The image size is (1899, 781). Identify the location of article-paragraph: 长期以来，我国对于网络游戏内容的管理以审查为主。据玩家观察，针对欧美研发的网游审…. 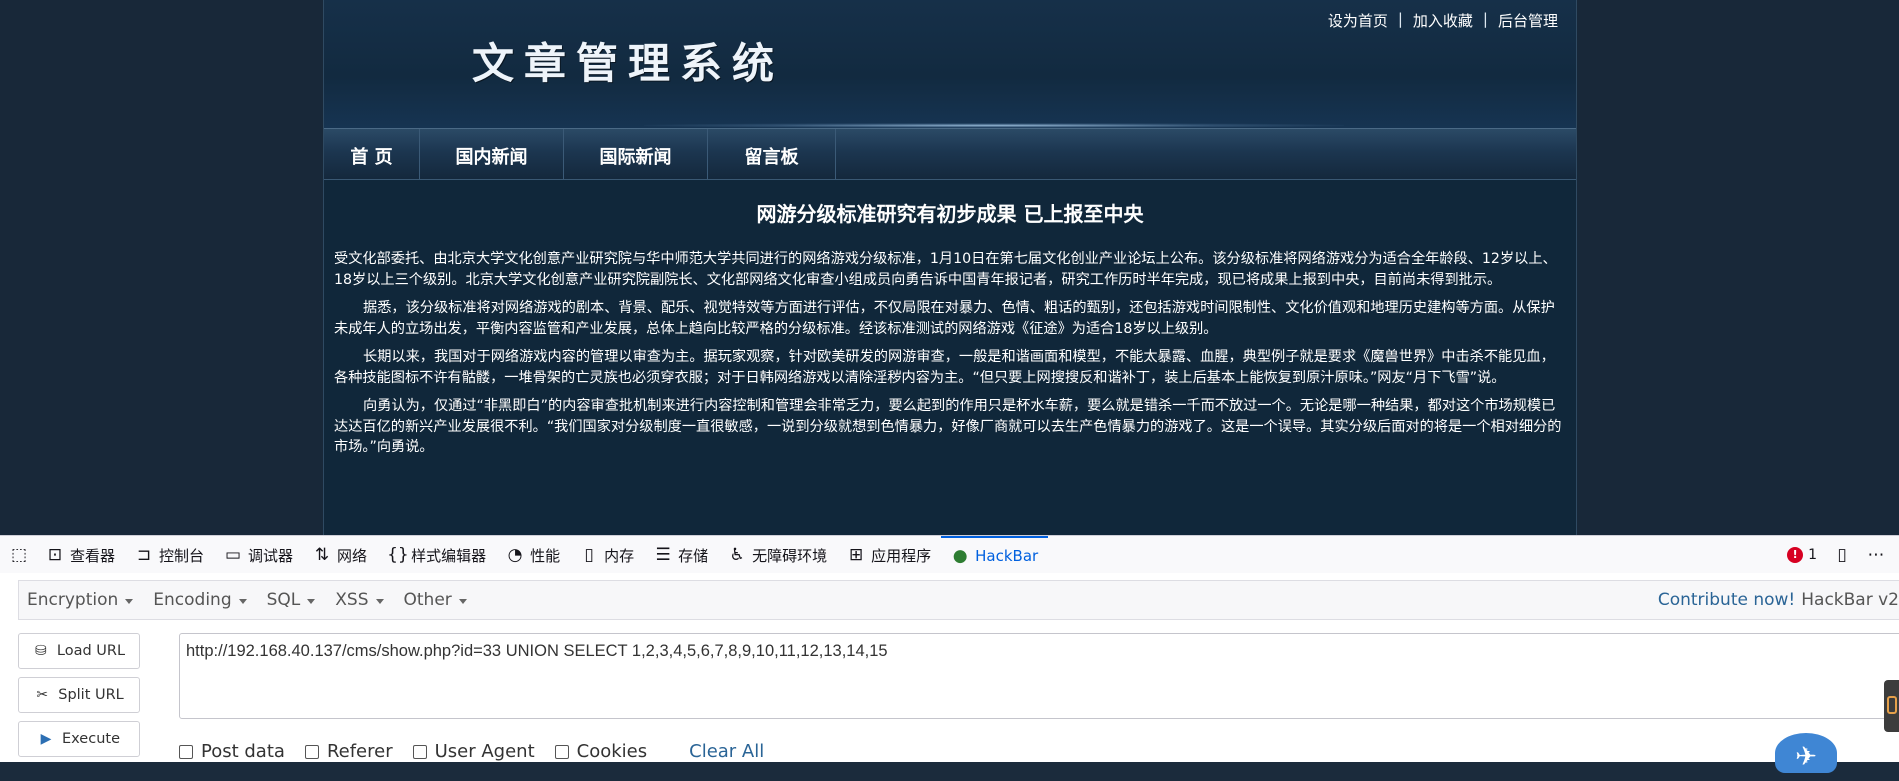
(944, 367).